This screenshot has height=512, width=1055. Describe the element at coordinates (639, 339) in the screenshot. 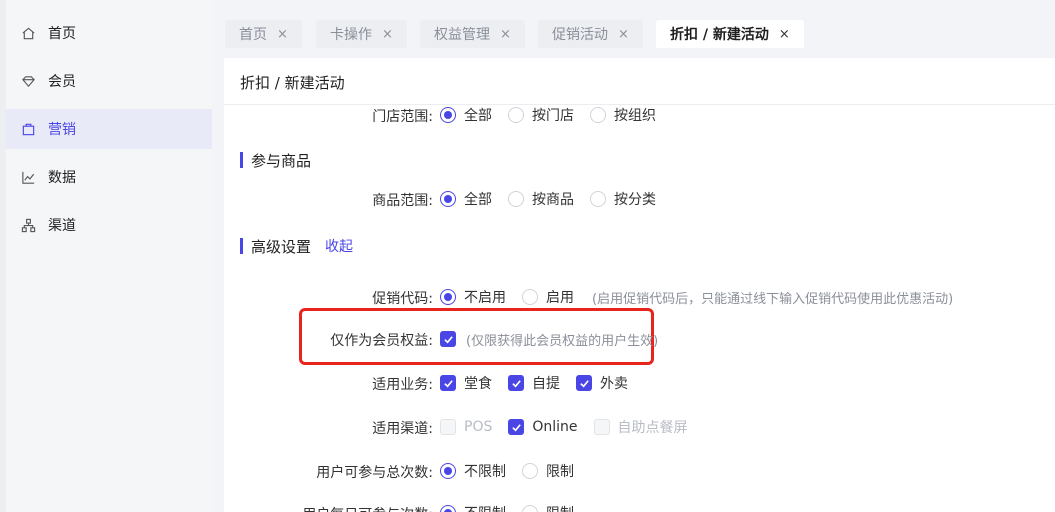

I see `member-only-row: 仅作为会员权益: (仅限获得此会员权益的用户生效)` at that location.